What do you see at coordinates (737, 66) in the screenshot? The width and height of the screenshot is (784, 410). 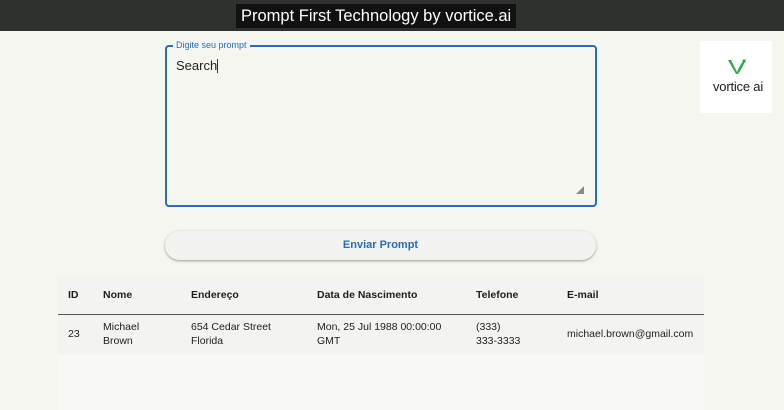 I see `v-leaf-logo-icon` at bounding box center [737, 66].